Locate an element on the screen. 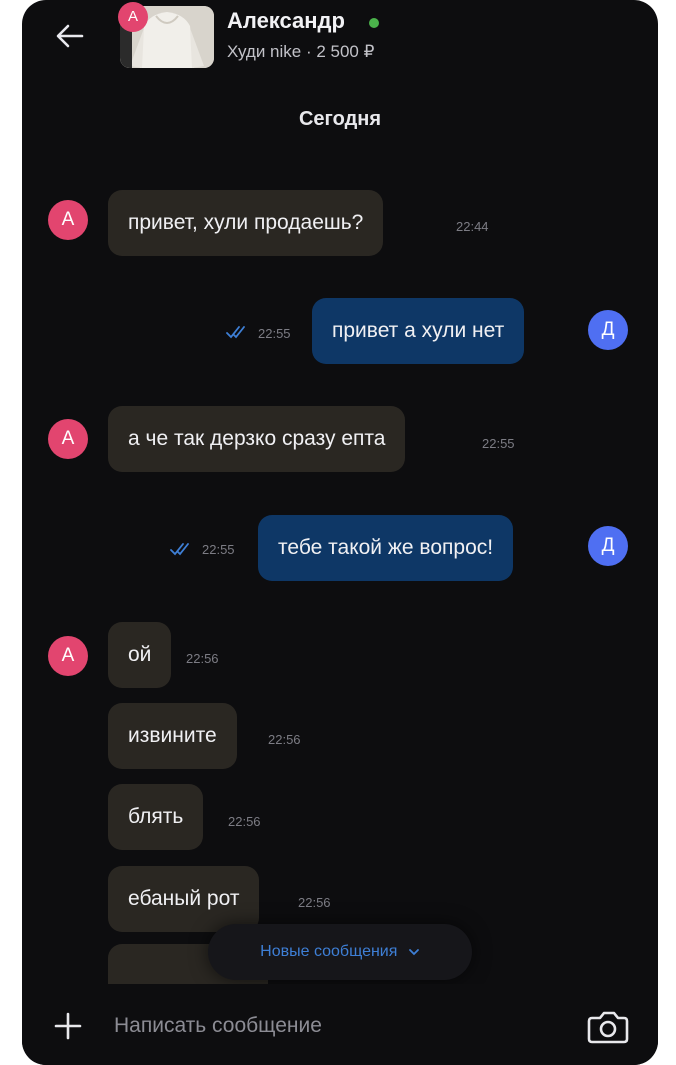 The image size is (676, 1065). message-bubble-outgoing: тебе такой же вопрос! is located at coordinates (386, 548).